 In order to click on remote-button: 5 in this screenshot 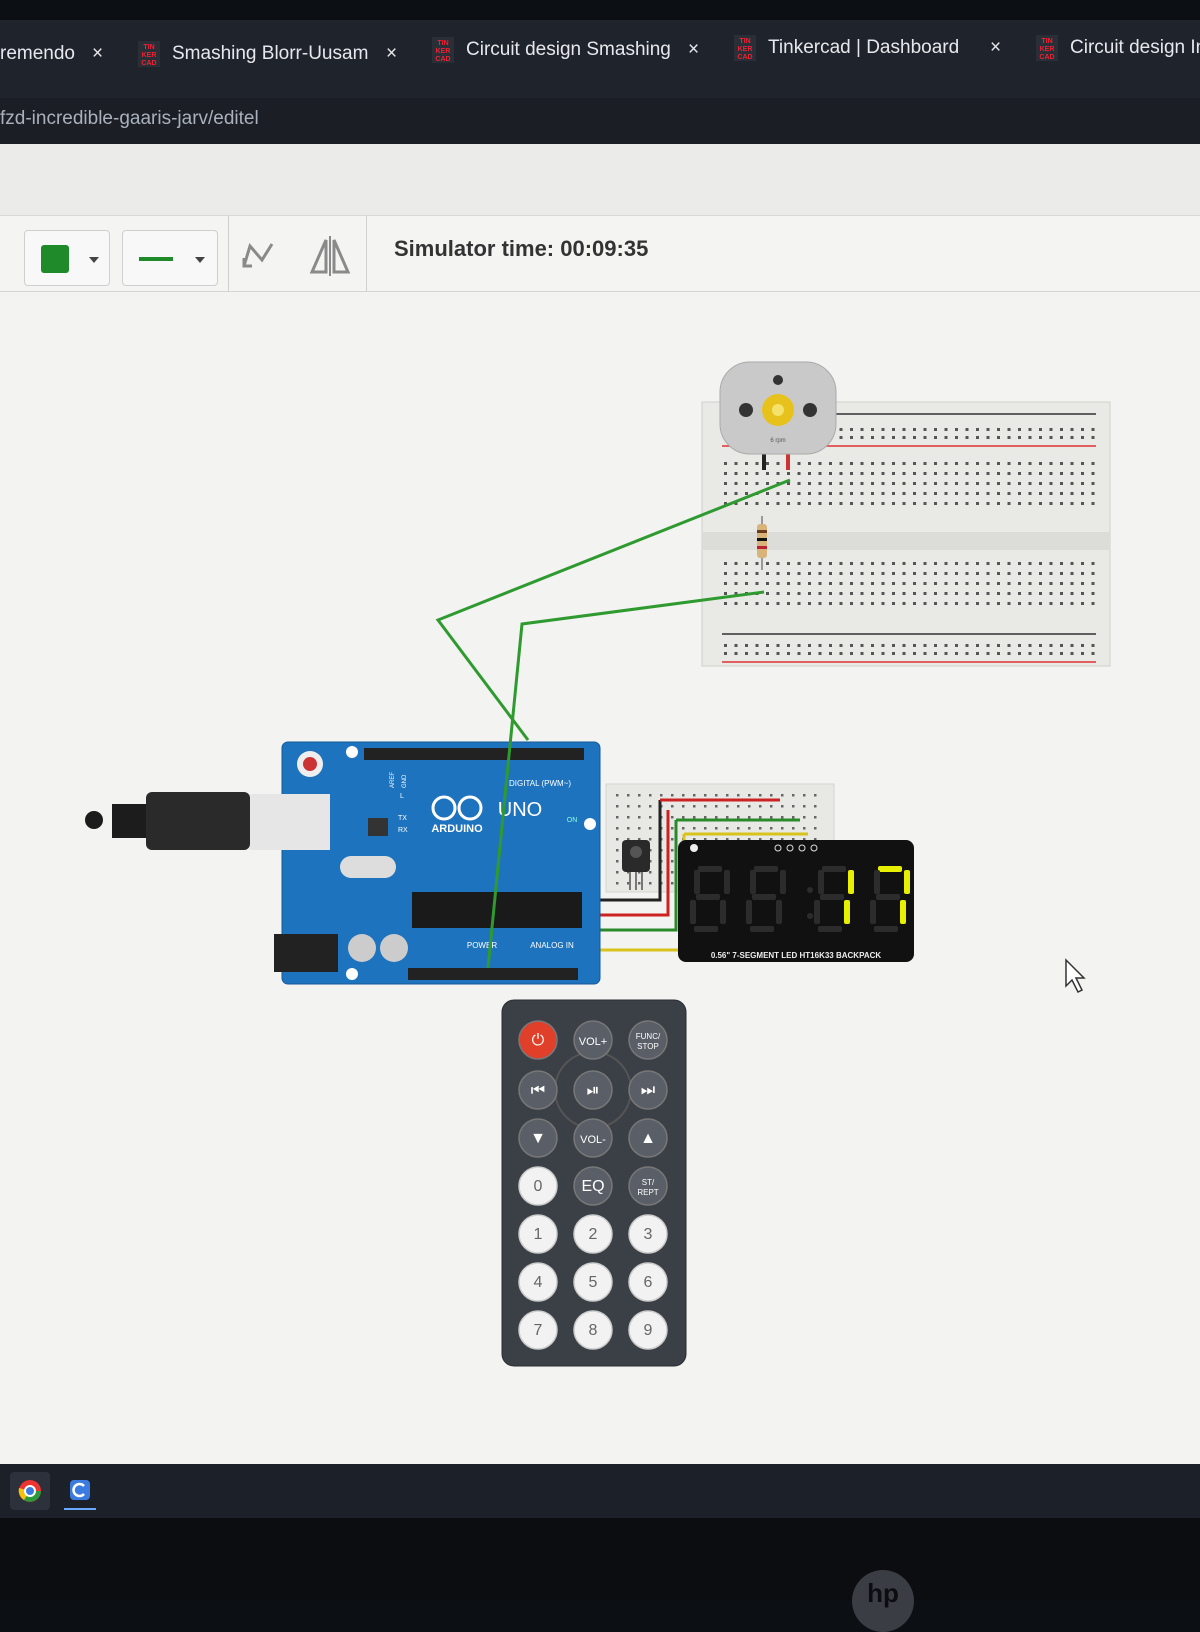, I will do `click(593, 1282)`.